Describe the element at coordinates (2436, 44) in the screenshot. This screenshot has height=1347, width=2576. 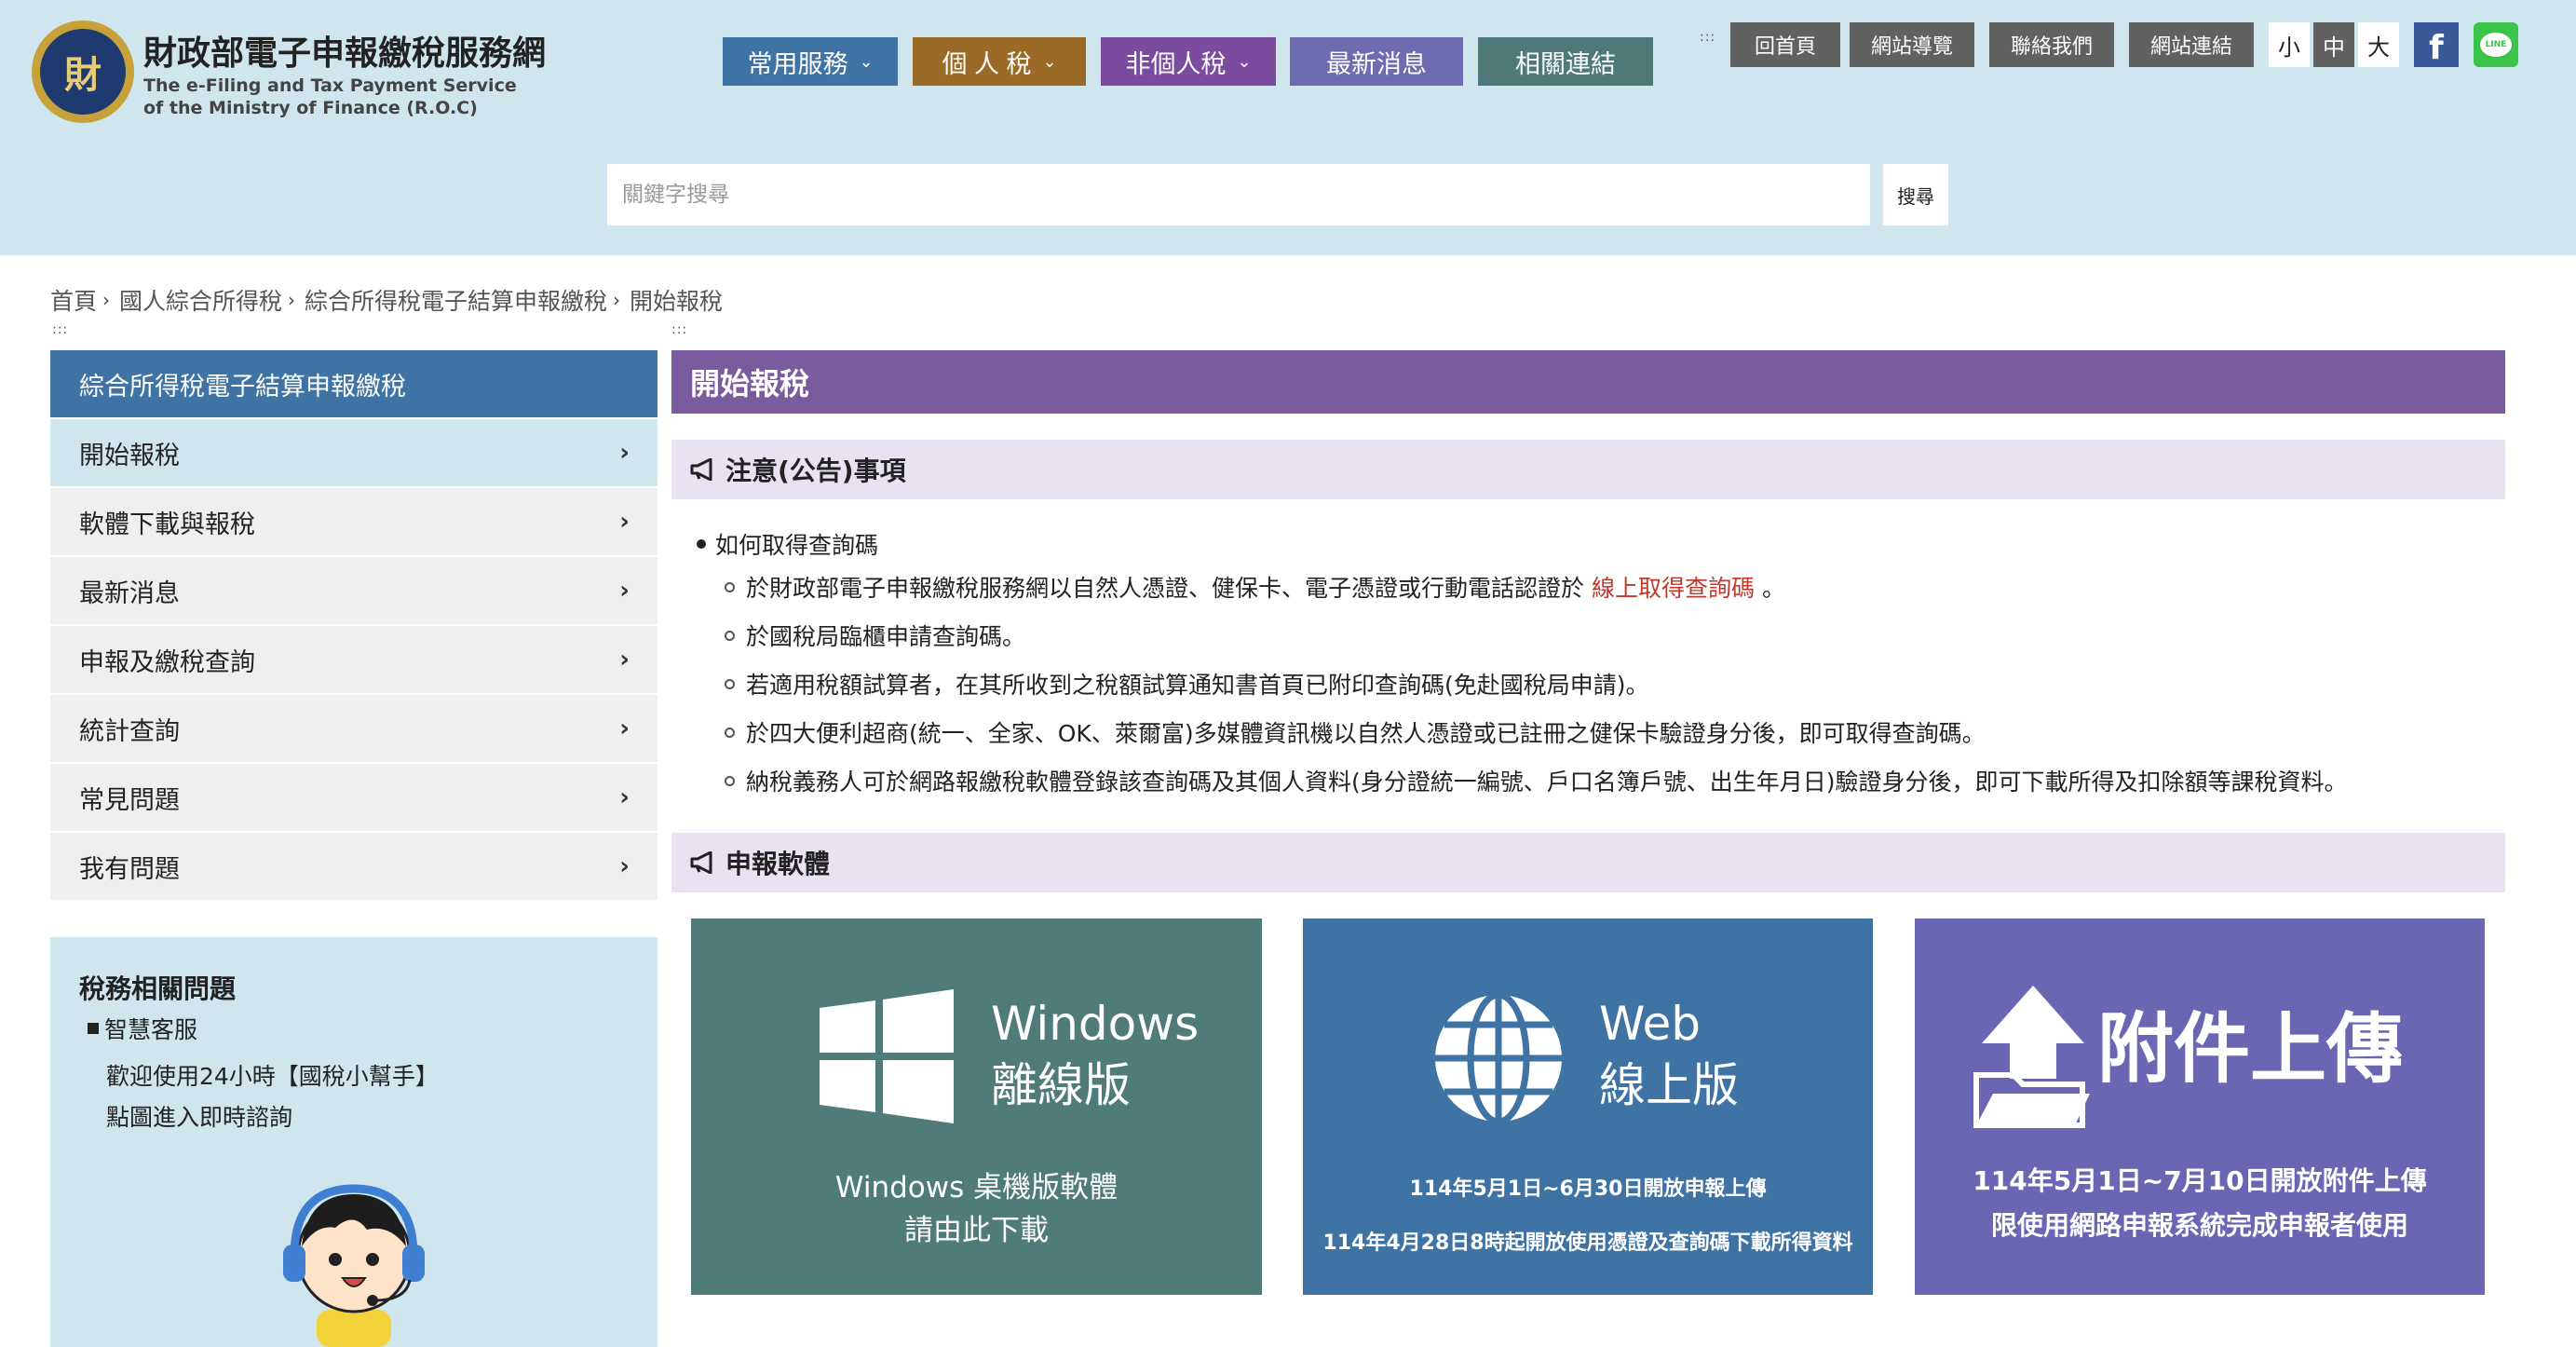
I see `facebook-icon: f` at that location.